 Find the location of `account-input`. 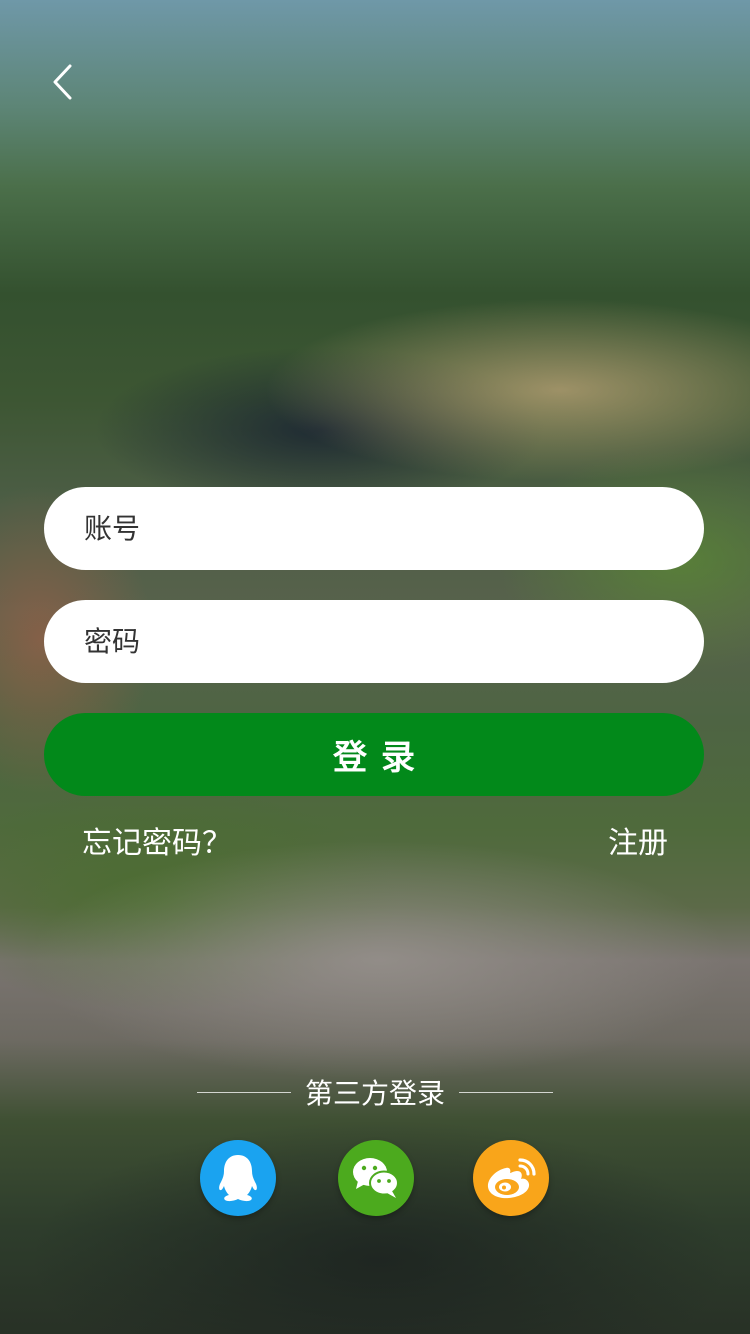

account-input is located at coordinates (364, 528).